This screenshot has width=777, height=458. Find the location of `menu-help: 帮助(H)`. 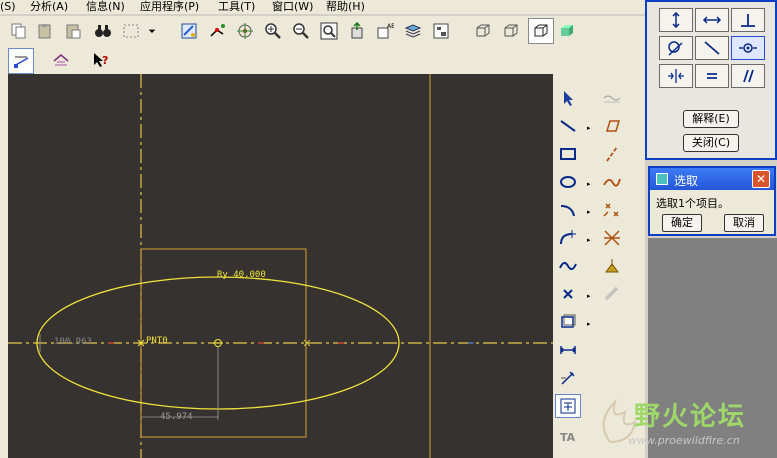

menu-help: 帮助(H) is located at coordinates (345, 7).